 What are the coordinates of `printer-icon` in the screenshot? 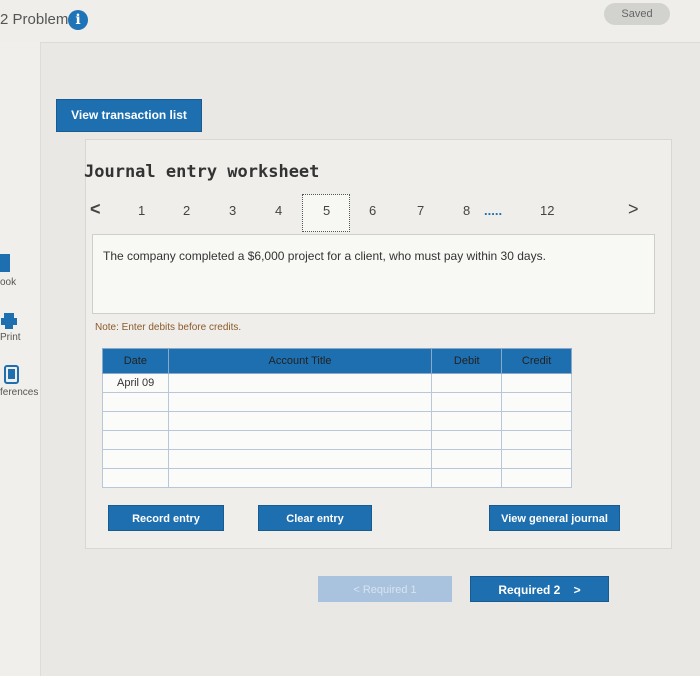 It's located at (9, 321).